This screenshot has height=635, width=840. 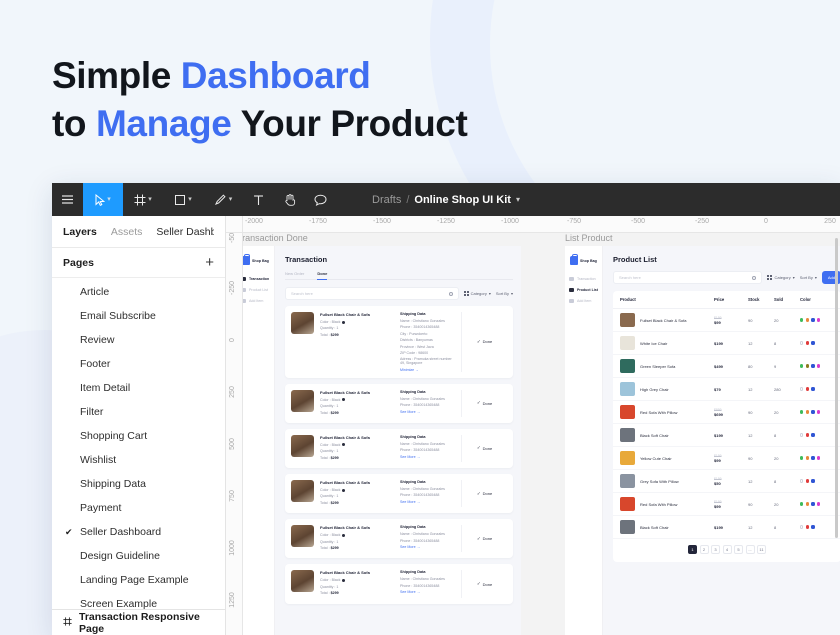 What do you see at coordinates (704, 549) in the screenshot?
I see `pagination-button: 2` at bounding box center [704, 549].